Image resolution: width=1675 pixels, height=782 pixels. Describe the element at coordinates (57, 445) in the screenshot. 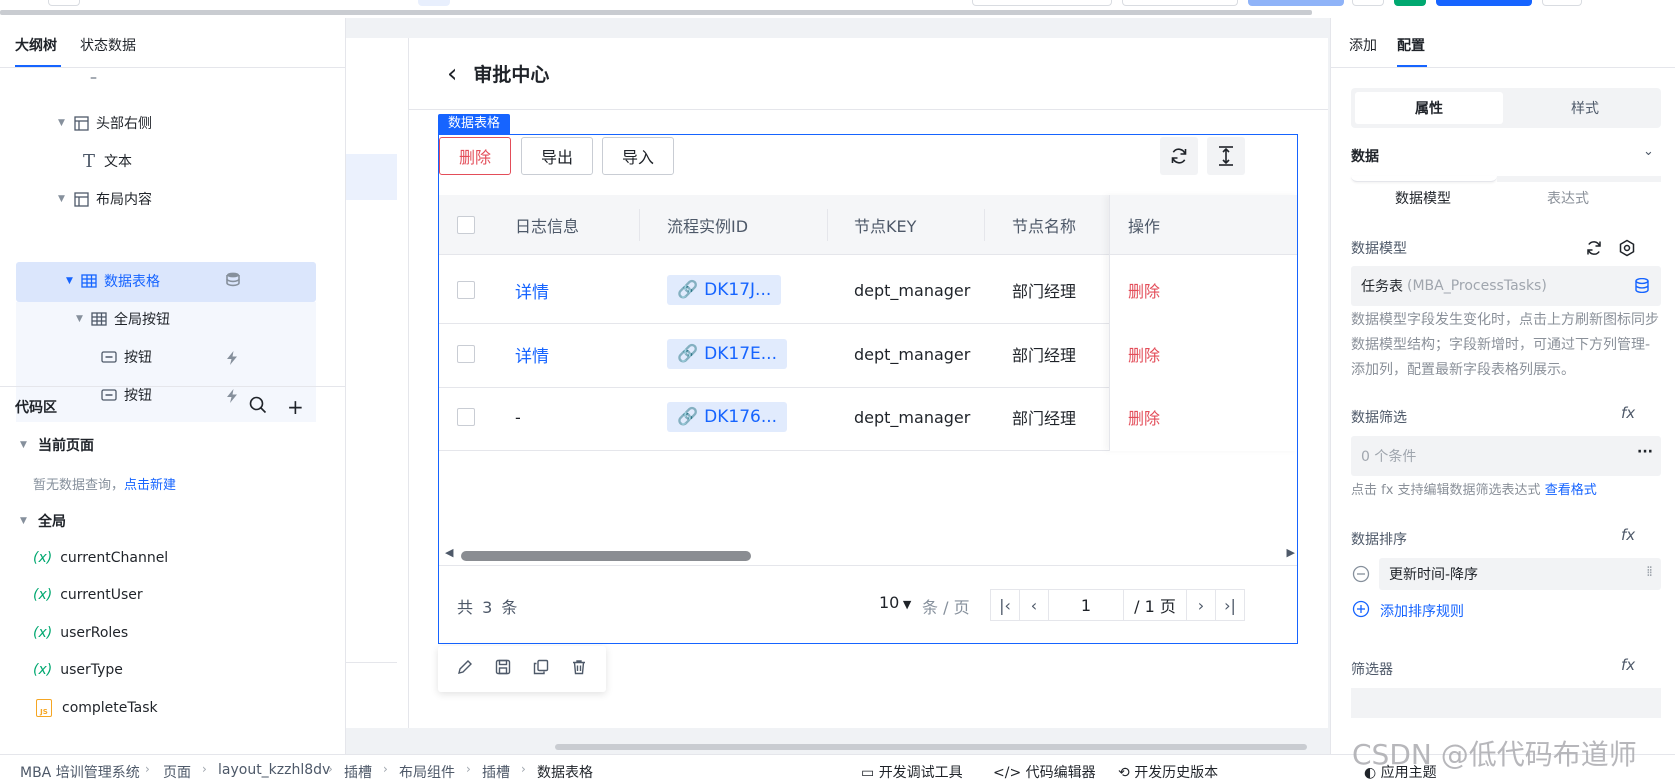

I see `current-page-group: ▼ 当前页面` at that location.